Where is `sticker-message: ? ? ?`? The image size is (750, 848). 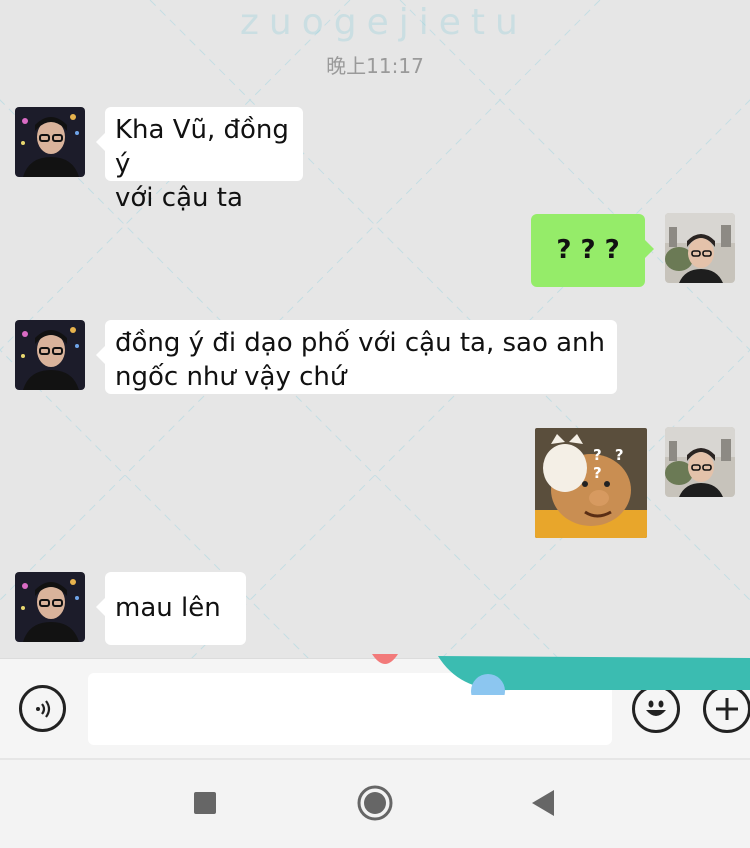 sticker-message: ? ? ? is located at coordinates (591, 483).